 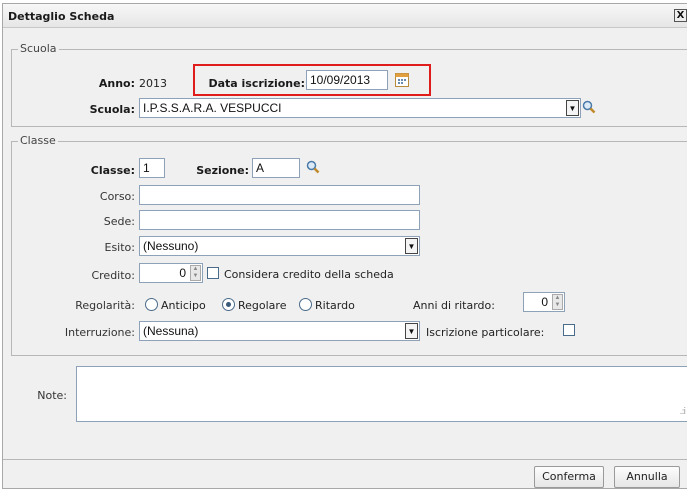 I want to click on radio-anticipo-label: Anticipo, so click(x=183, y=305).